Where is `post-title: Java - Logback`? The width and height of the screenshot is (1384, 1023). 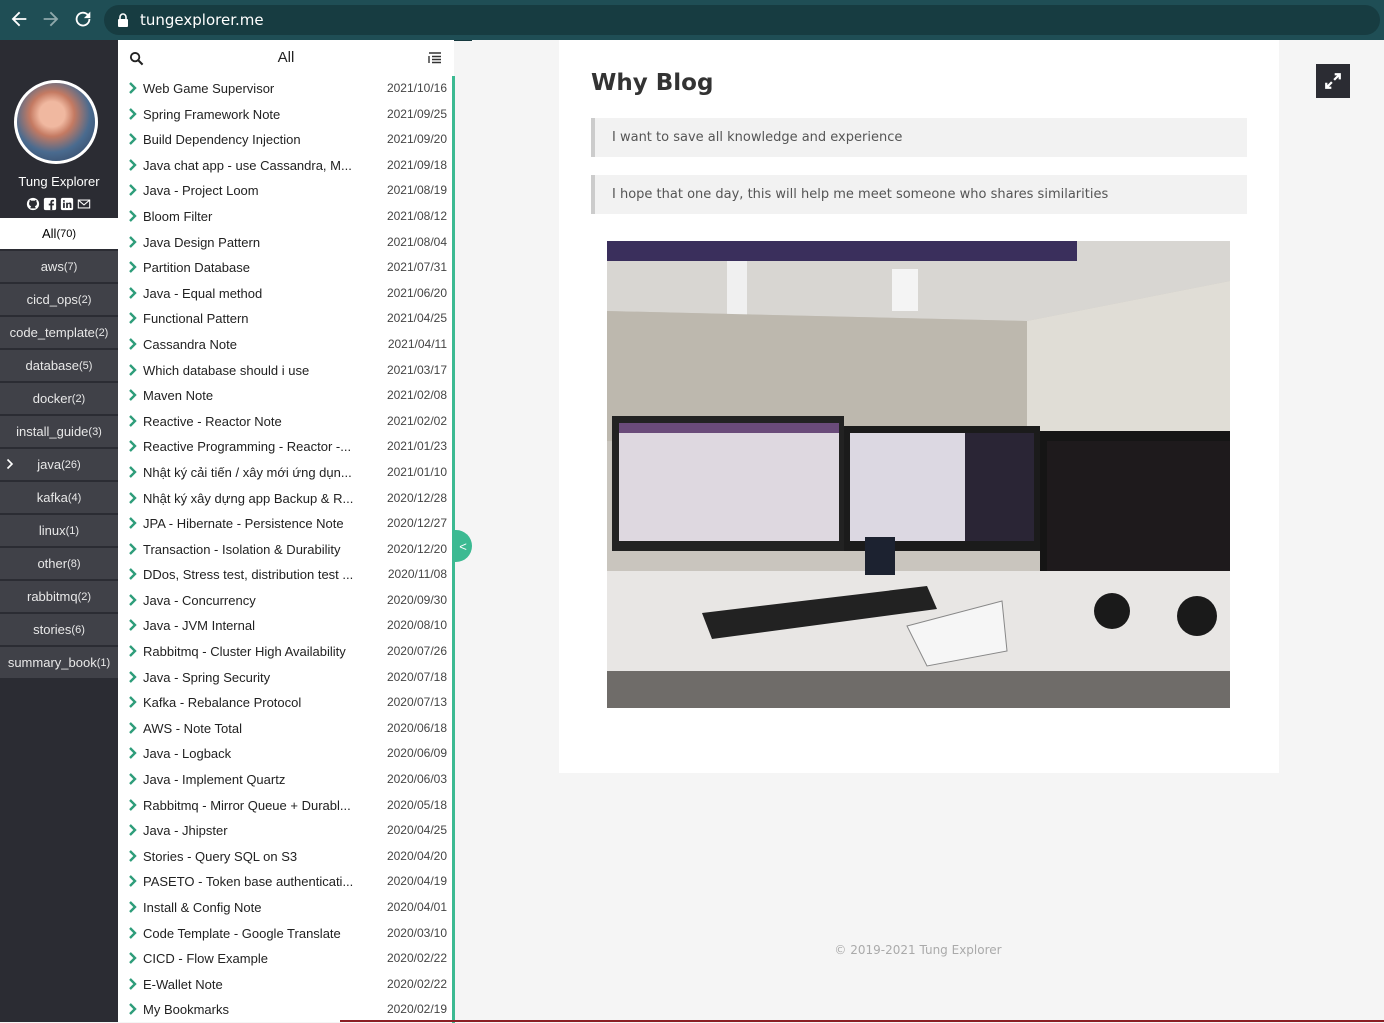 post-title: Java - Logback is located at coordinates (249, 753).